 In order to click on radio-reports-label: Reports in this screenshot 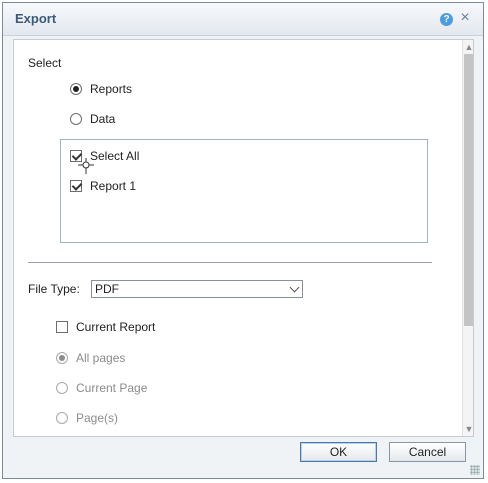, I will do `click(111, 89)`.